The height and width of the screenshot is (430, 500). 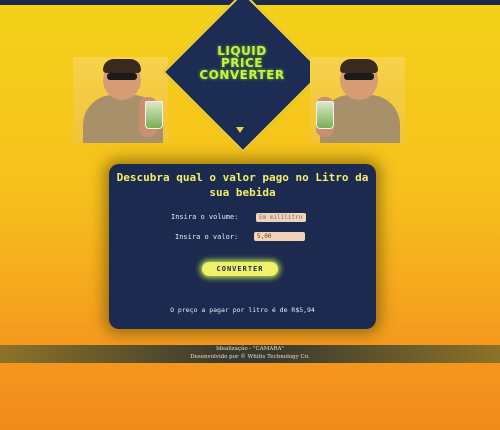 I want to click on volume-label: Insira o volume:, so click(x=205, y=217).